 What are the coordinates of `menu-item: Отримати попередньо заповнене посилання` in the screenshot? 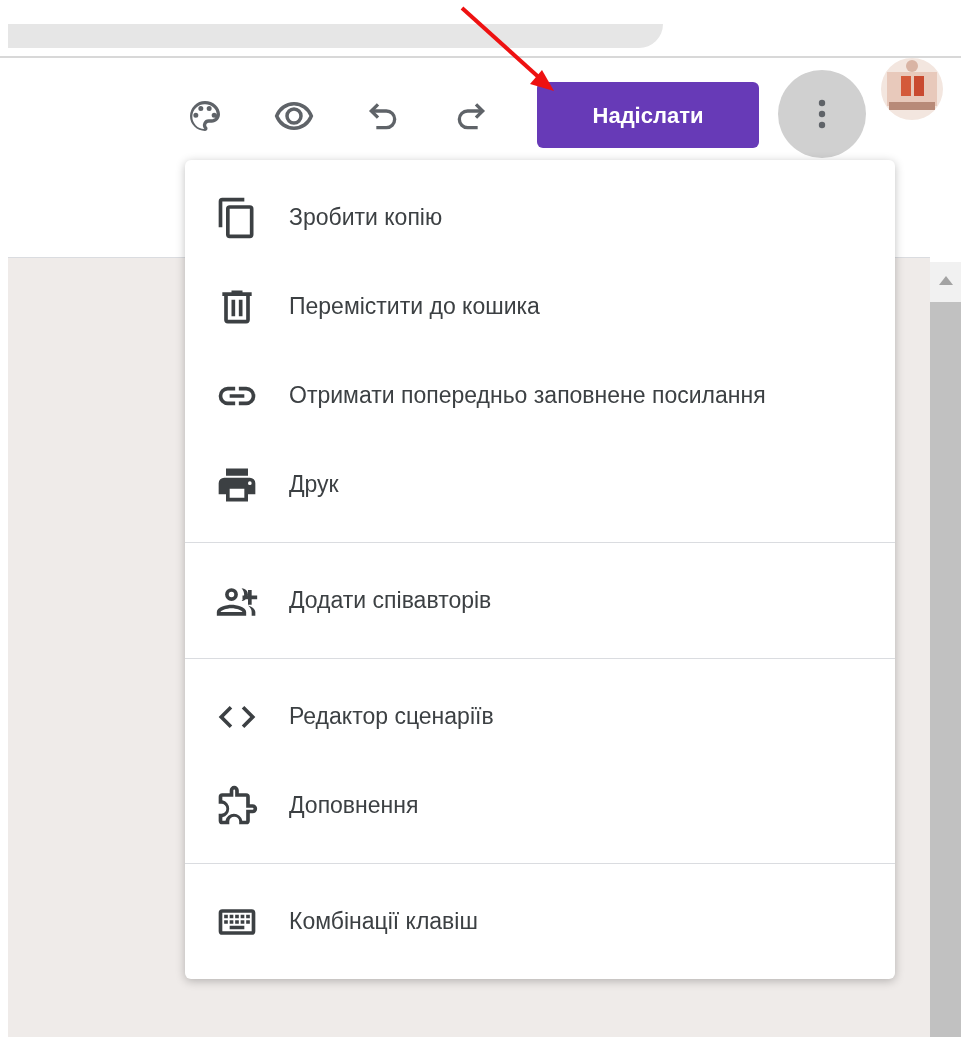 It's located at (540, 395).